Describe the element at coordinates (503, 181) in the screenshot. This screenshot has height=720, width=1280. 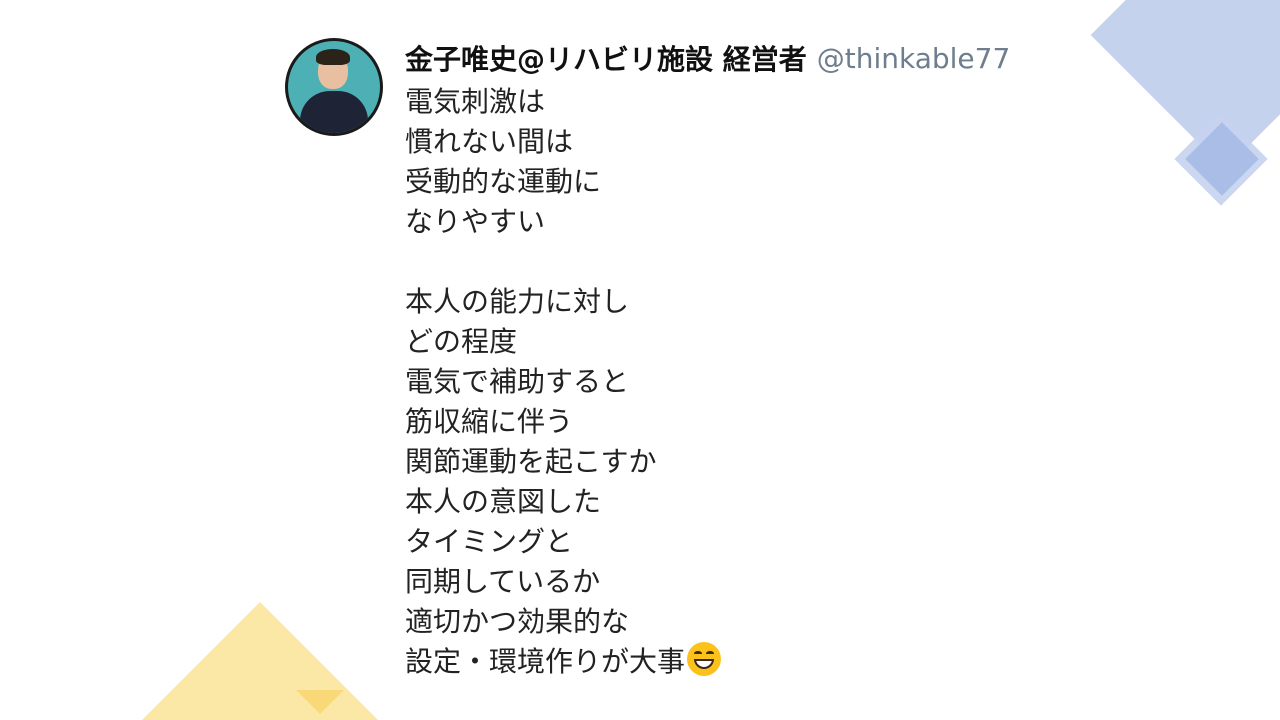
I see `tweet-line: 受動的な運動に` at that location.